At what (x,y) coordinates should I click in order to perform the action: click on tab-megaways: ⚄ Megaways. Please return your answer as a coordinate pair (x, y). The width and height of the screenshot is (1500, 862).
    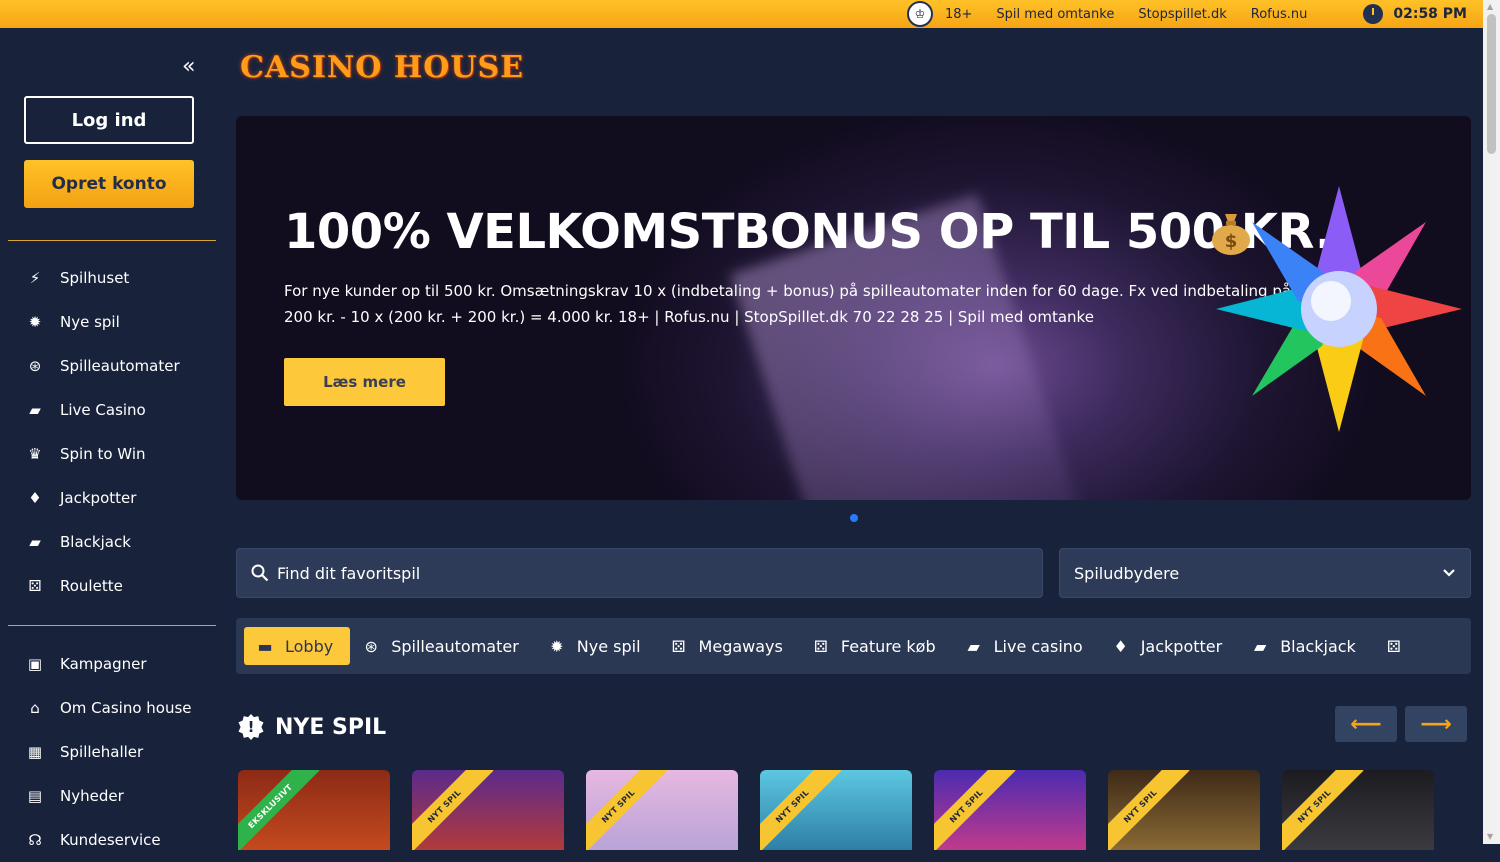
    Looking at the image, I should click on (729, 646).